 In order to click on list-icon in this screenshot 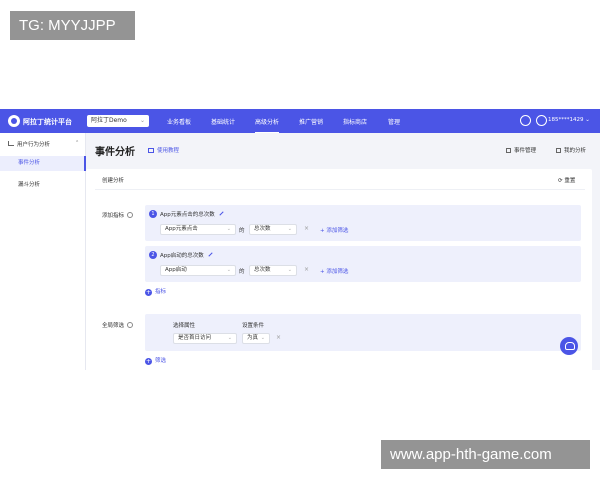, I will do `click(508, 150)`.